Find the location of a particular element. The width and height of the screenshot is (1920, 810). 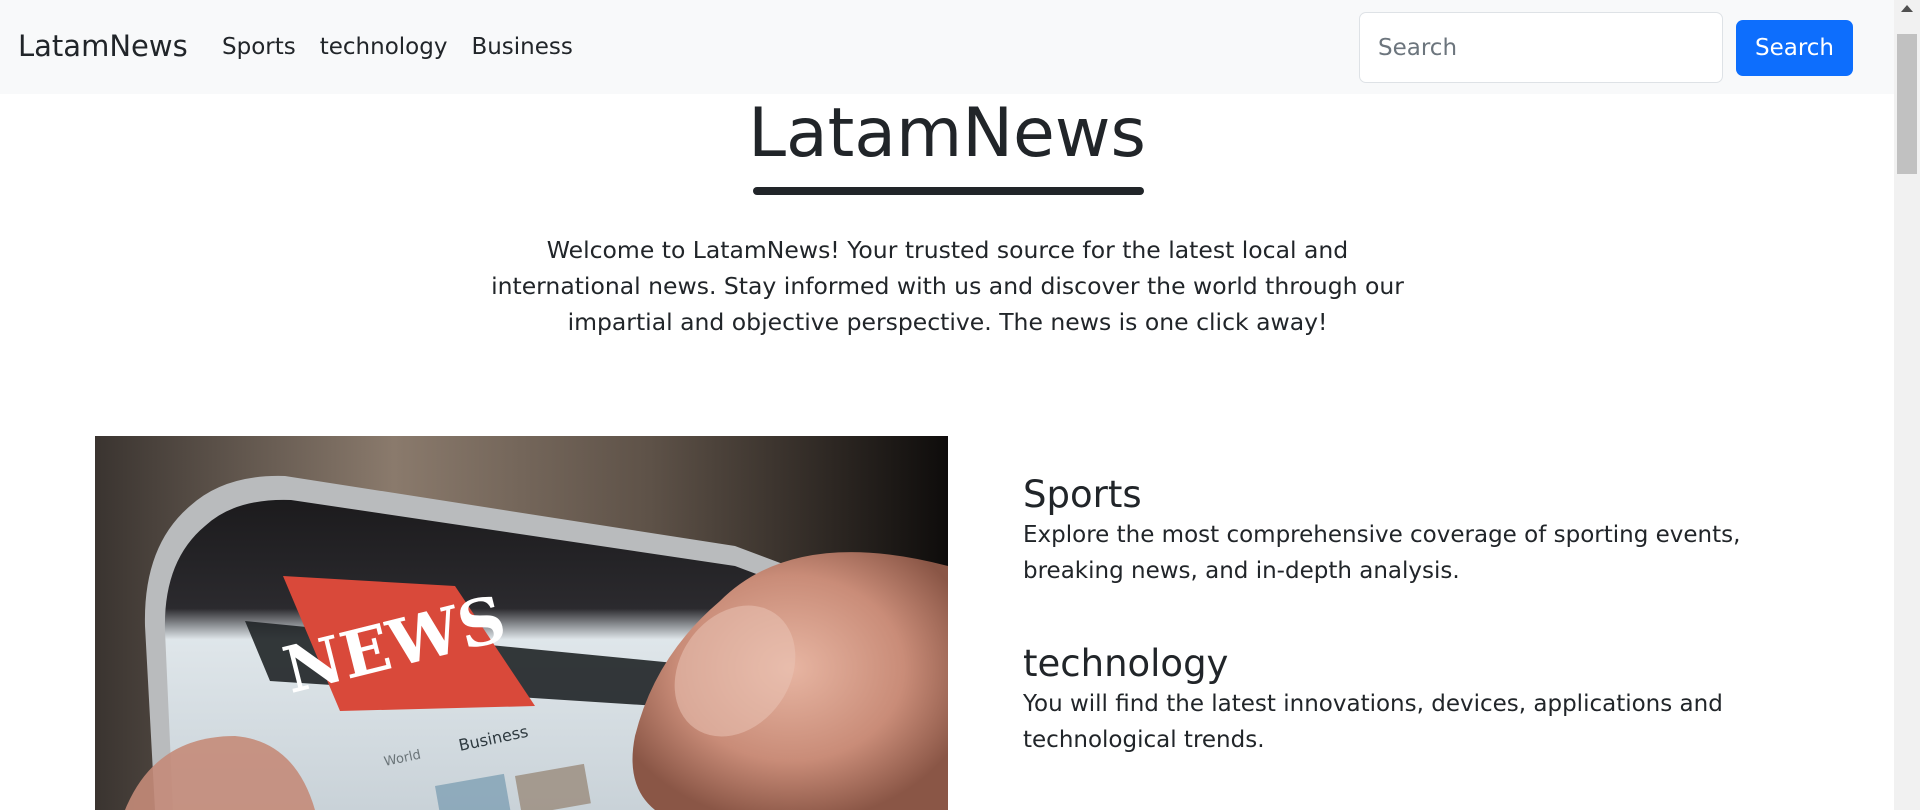

page-title: LatamNews is located at coordinates (947, 133).